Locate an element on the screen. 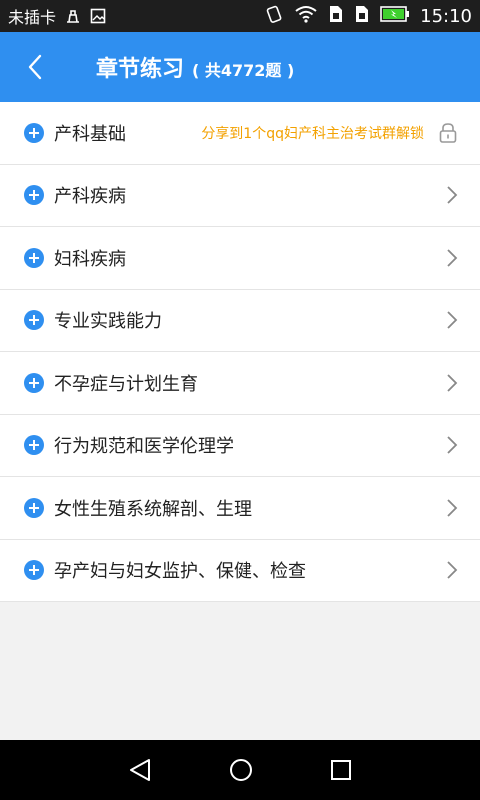 The width and height of the screenshot is (480, 800). back-button is located at coordinates (35, 67).